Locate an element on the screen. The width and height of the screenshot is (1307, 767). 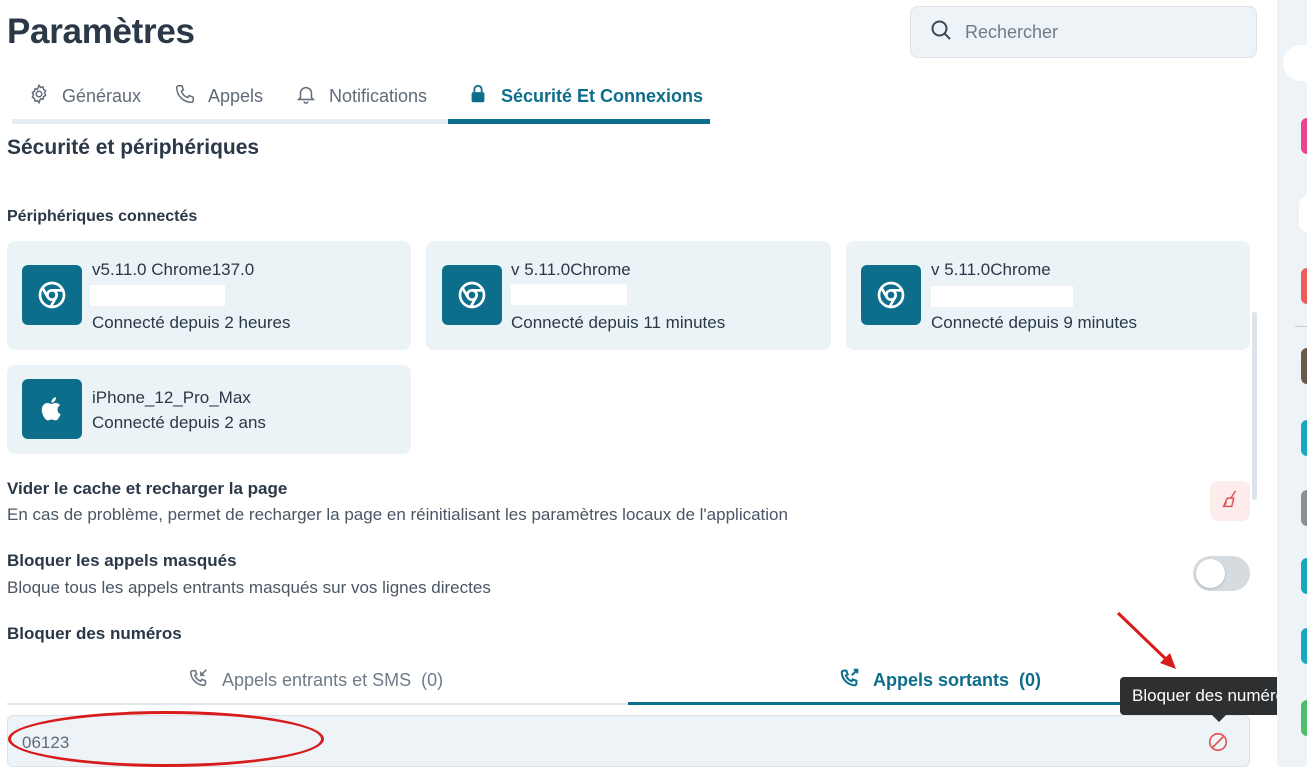
divider is located at coordinates (1301, 326).